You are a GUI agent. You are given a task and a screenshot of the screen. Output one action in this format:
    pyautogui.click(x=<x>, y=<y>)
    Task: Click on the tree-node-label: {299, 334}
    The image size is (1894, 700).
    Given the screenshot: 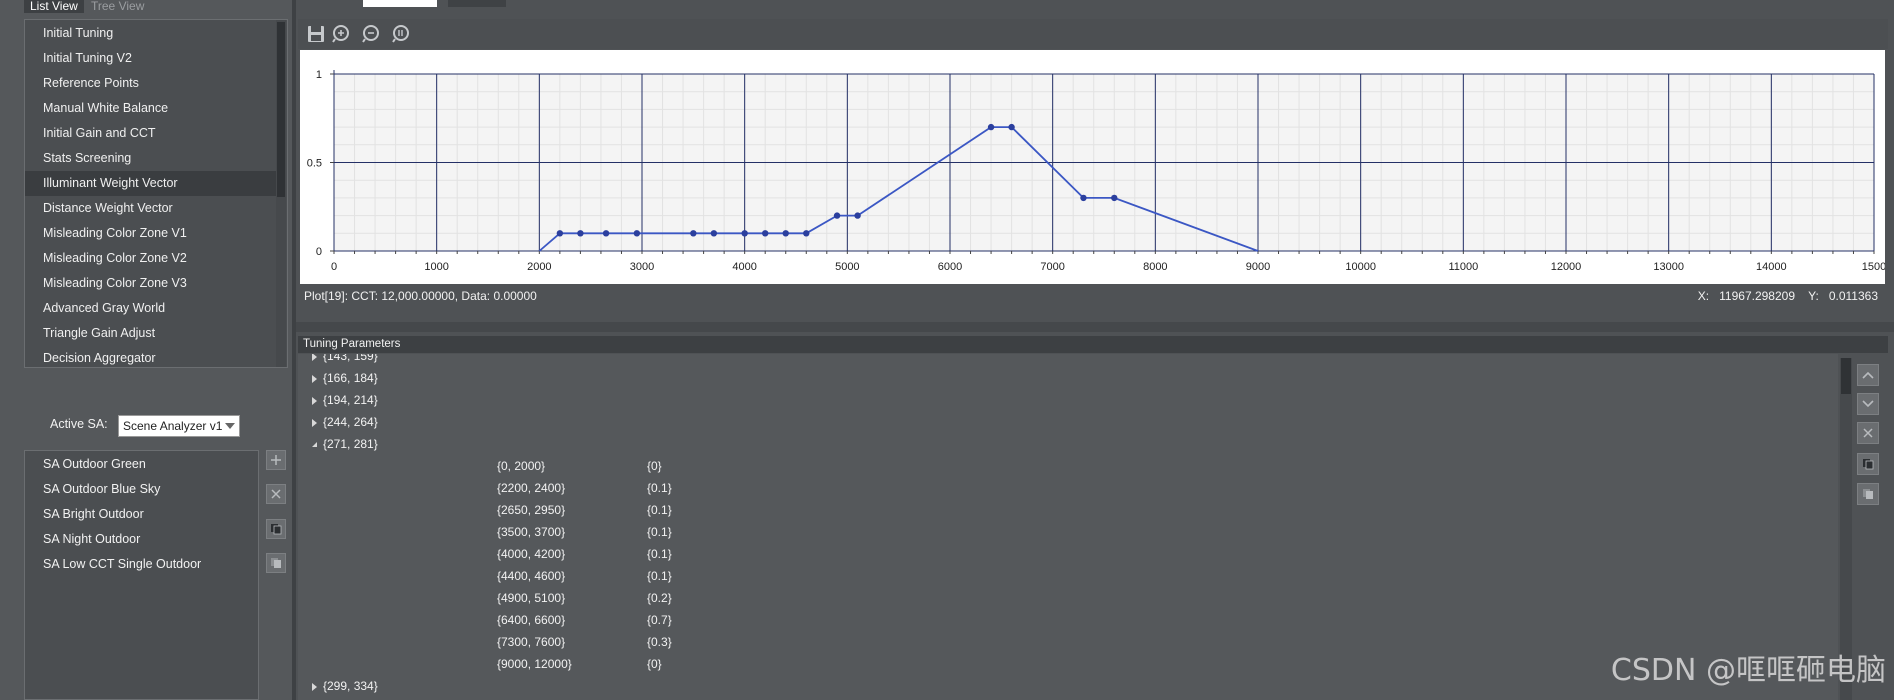 What is the action you would take?
    pyautogui.click(x=350, y=686)
    